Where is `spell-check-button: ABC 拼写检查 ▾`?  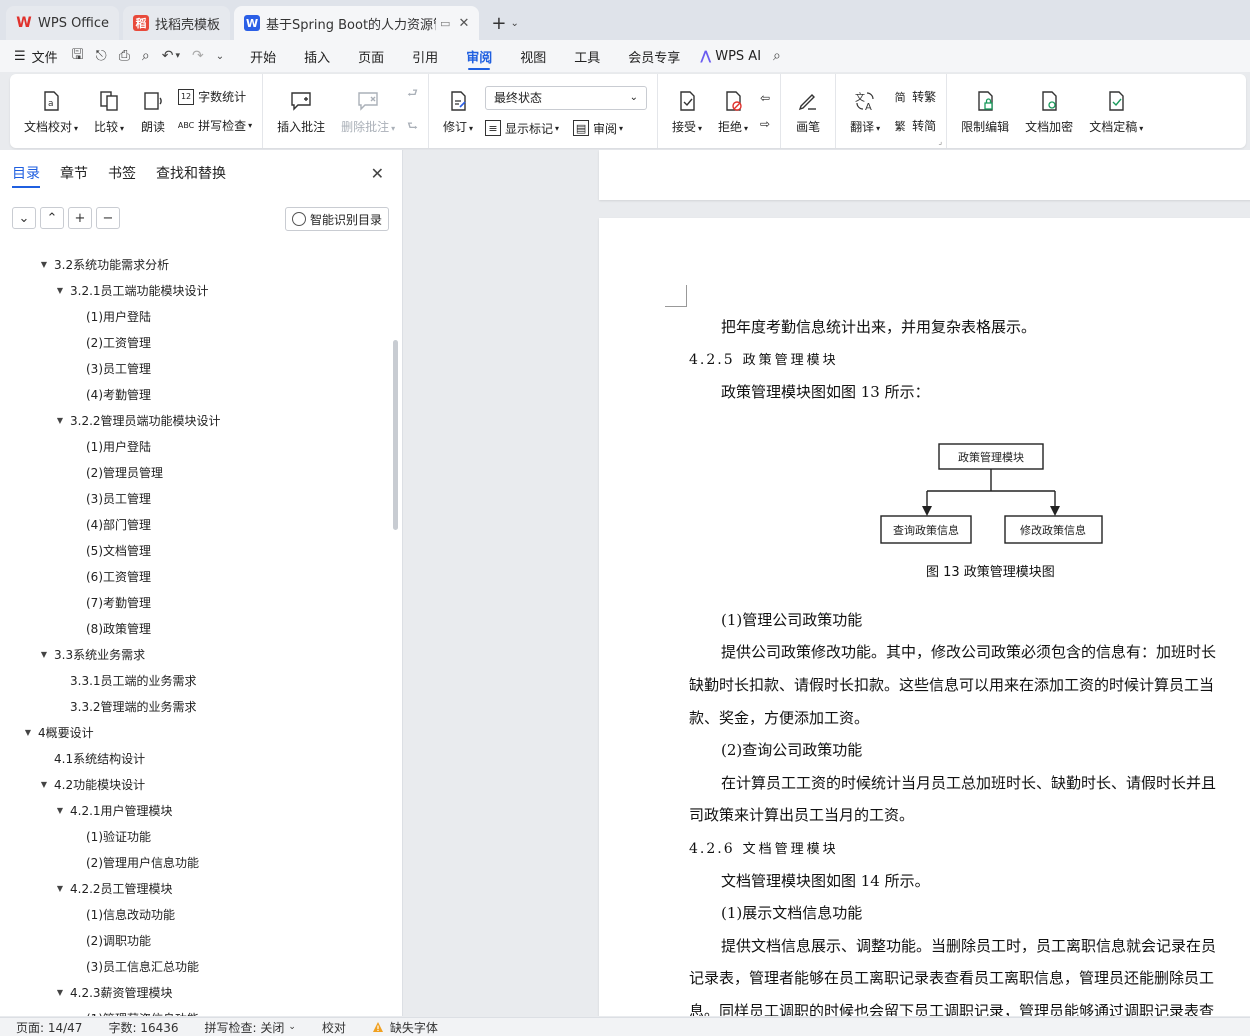 spell-check-button: ABC 拼写检查 ▾ is located at coordinates (215, 125).